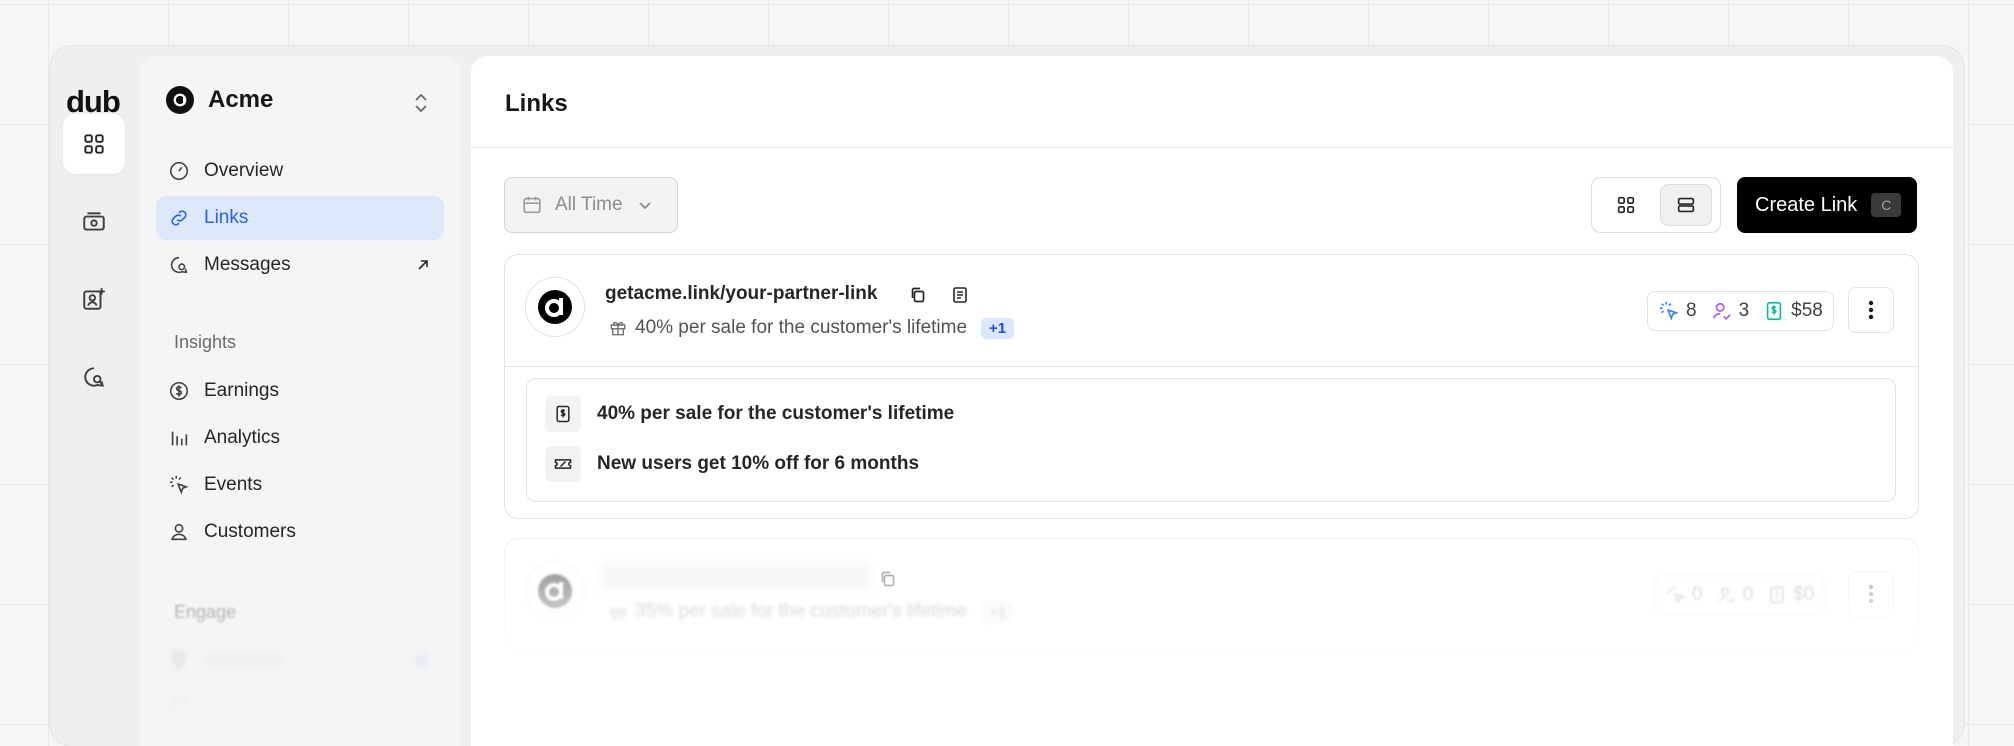 Image resolution: width=2014 pixels, height=746 pixels. Describe the element at coordinates (736, 580) in the screenshot. I see `short-link-url` at that location.